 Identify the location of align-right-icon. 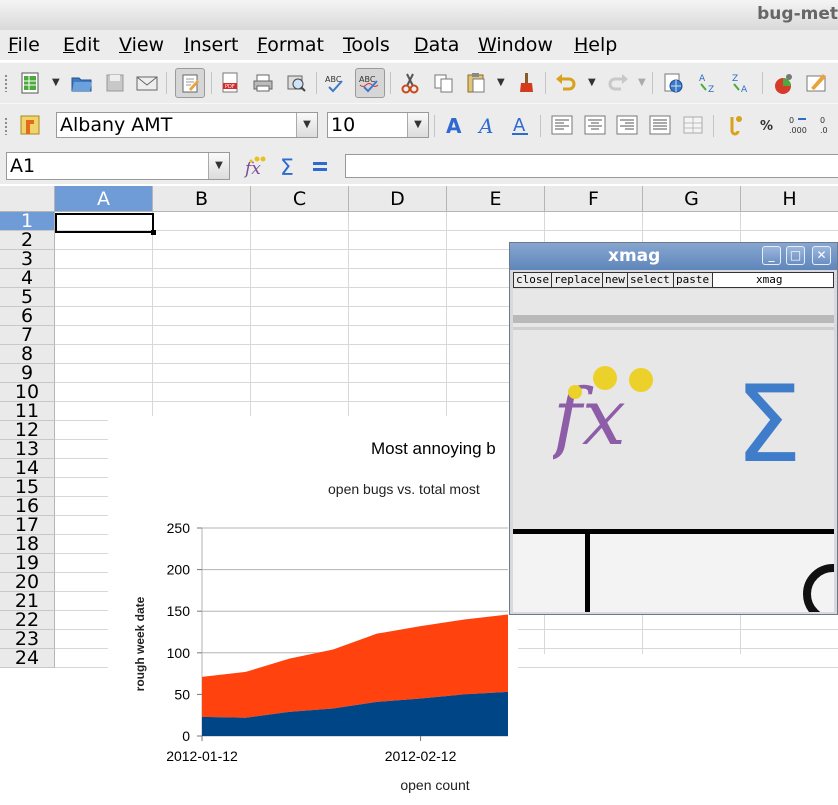
(627, 125).